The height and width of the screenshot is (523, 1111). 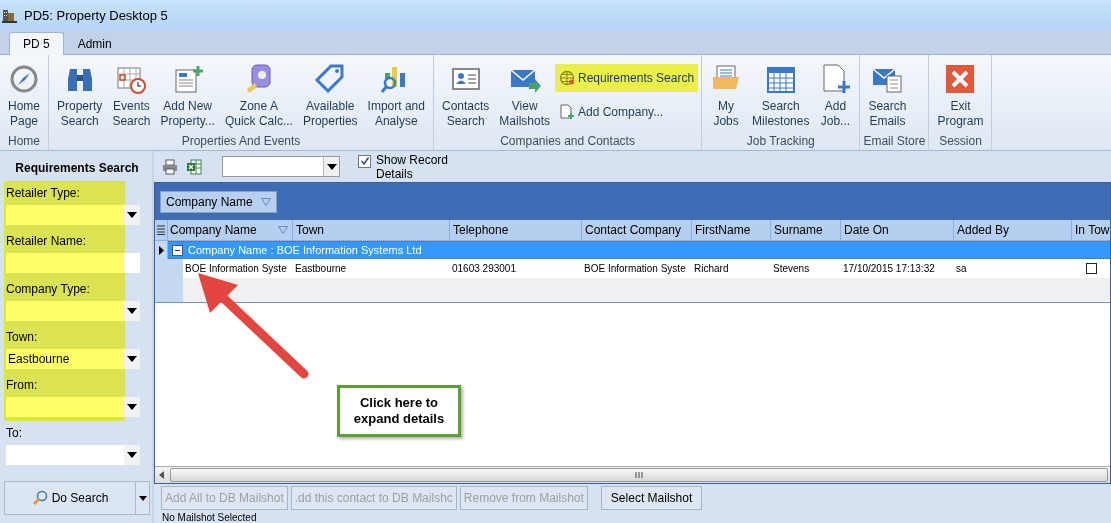 What do you see at coordinates (960, 142) in the screenshot?
I see `group-label: Session` at bounding box center [960, 142].